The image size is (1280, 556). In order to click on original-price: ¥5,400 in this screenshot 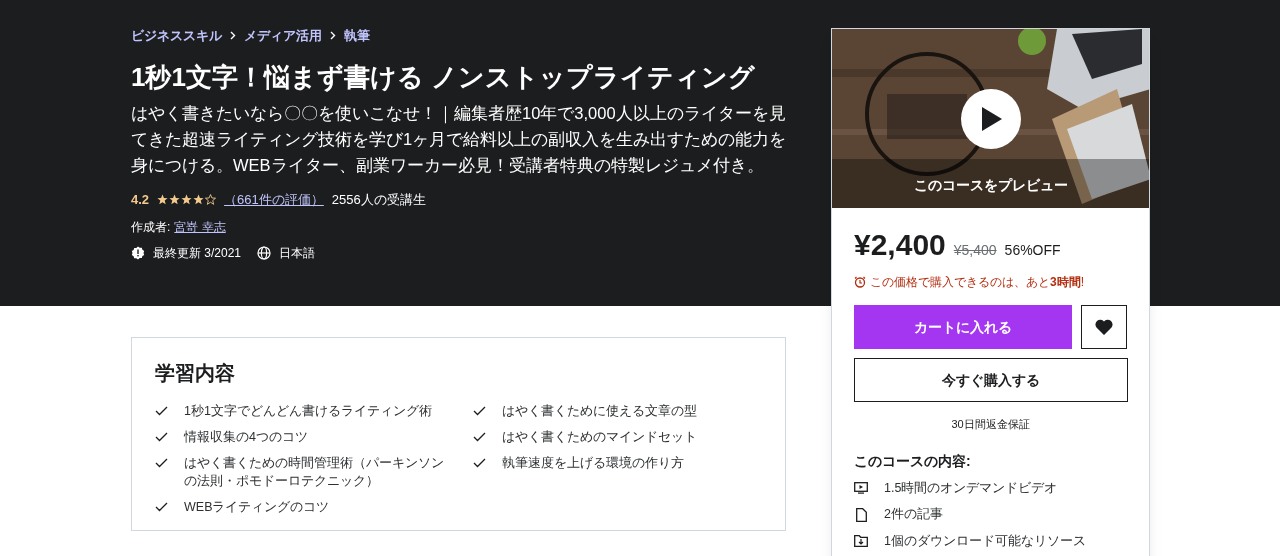, I will do `click(975, 250)`.